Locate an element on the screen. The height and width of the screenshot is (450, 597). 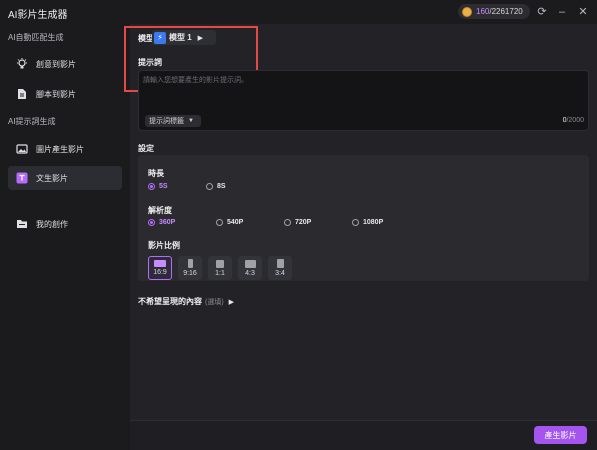
sidebar-item-image-to-video: 圖片產生影片 is located at coordinates (65, 149).